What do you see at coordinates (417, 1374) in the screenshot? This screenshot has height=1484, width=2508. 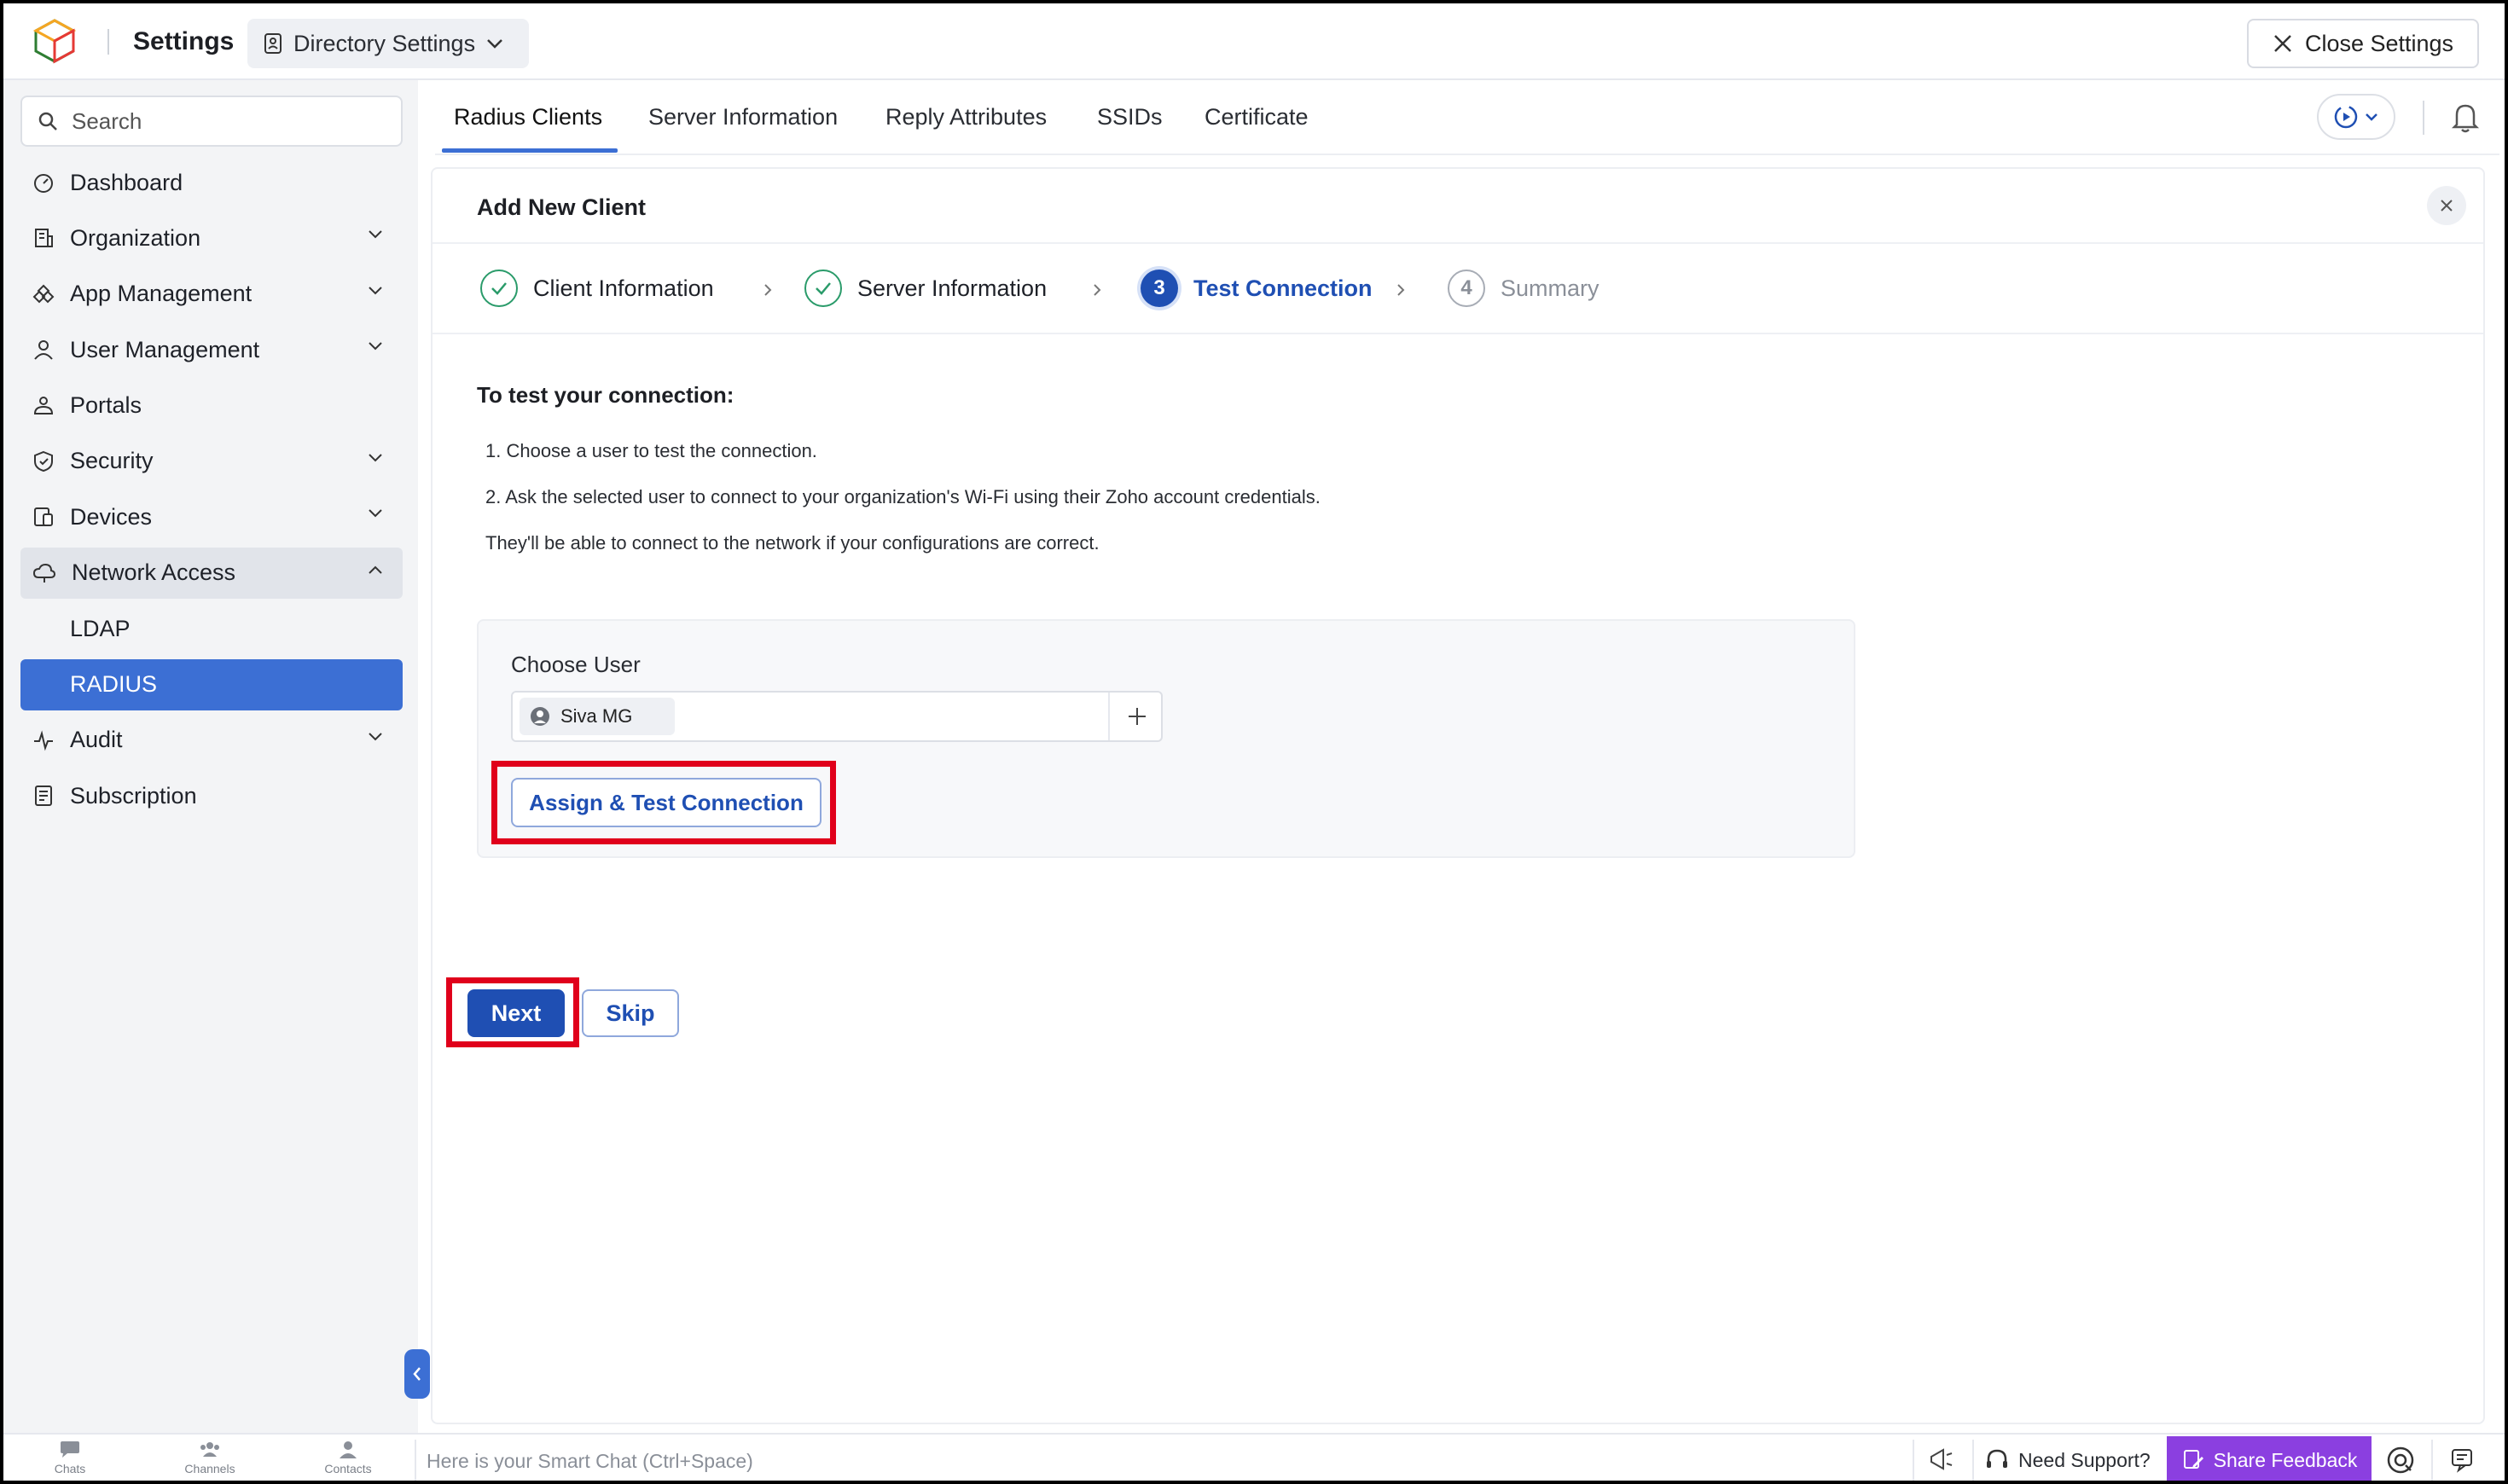 I see `sidebar-collapse-button` at bounding box center [417, 1374].